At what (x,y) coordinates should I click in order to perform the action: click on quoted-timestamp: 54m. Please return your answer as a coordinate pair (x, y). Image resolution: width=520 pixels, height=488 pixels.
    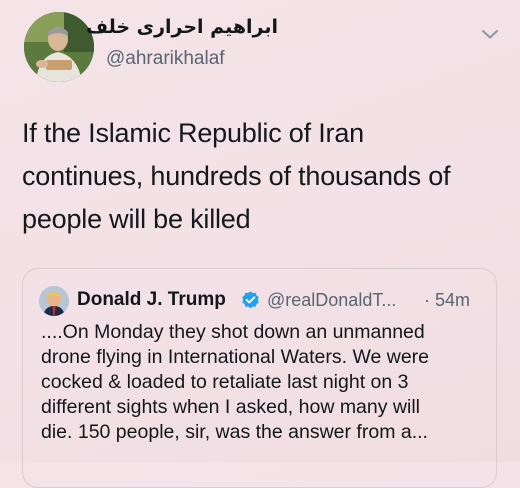
    Looking at the image, I should click on (452, 300).